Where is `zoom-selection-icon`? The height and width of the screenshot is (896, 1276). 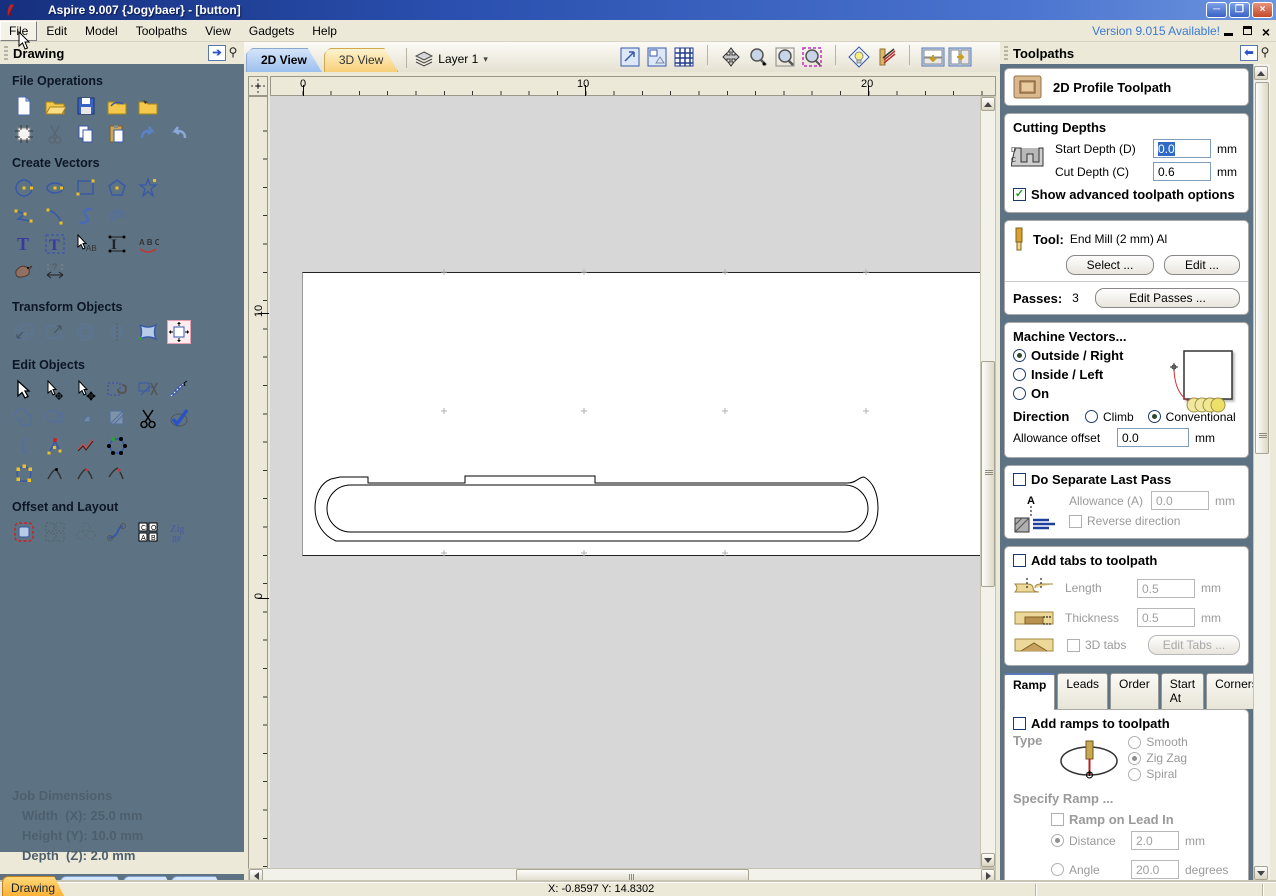
zoom-selection-icon is located at coordinates (657, 57).